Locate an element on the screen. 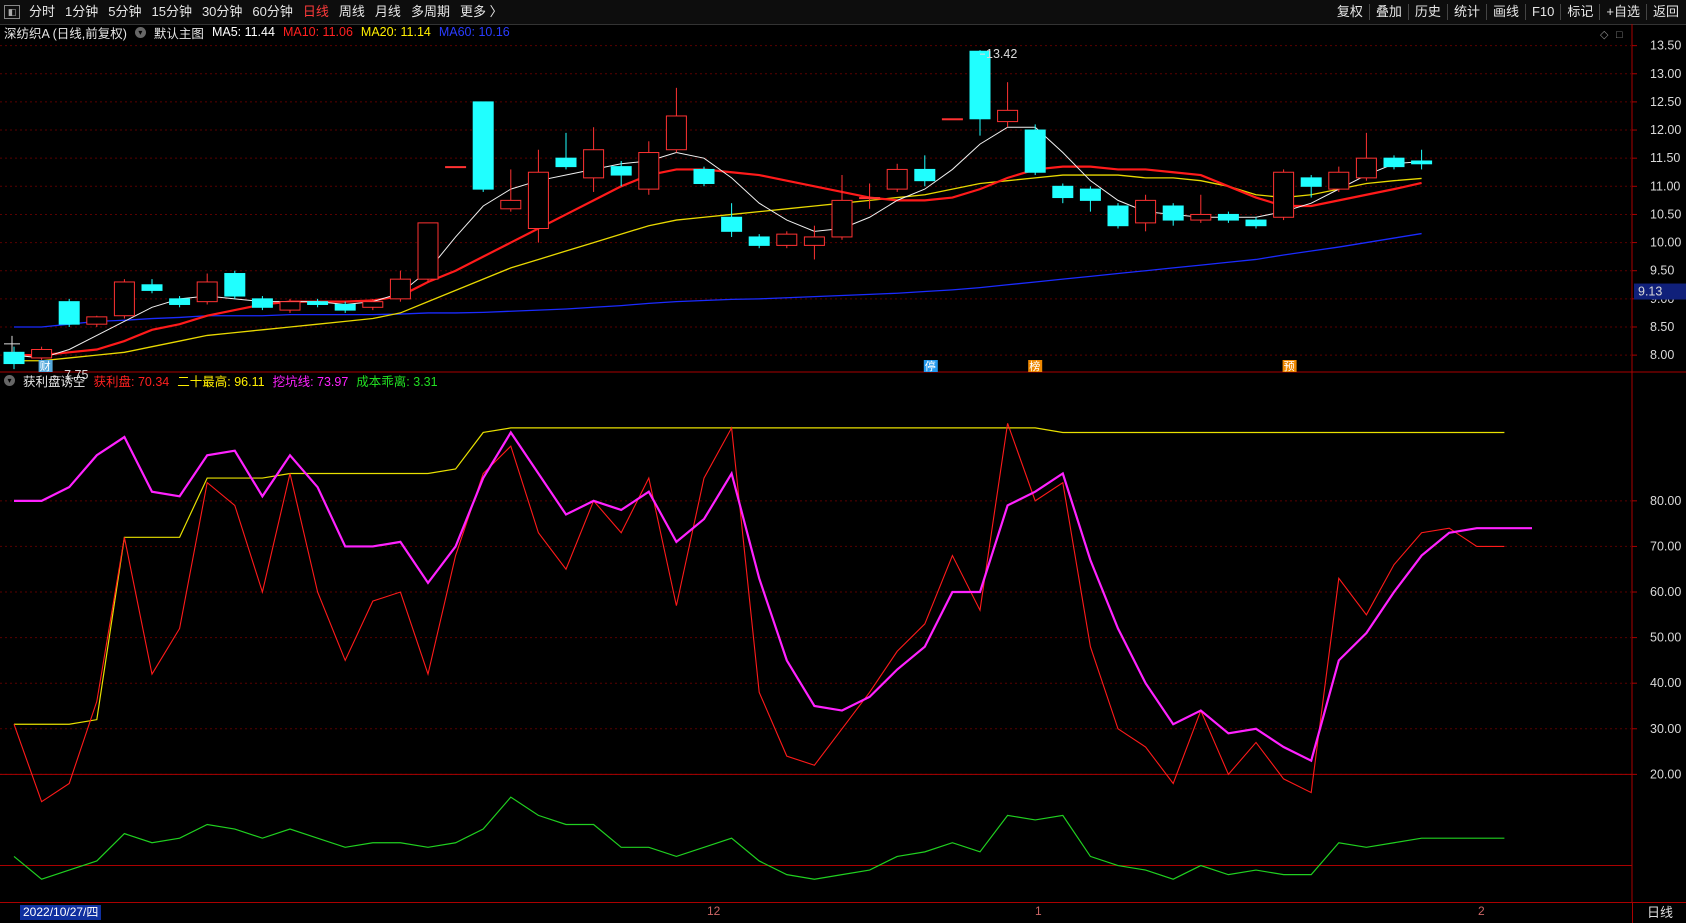  toolbar-button: 统计 is located at coordinates (1467, 12).